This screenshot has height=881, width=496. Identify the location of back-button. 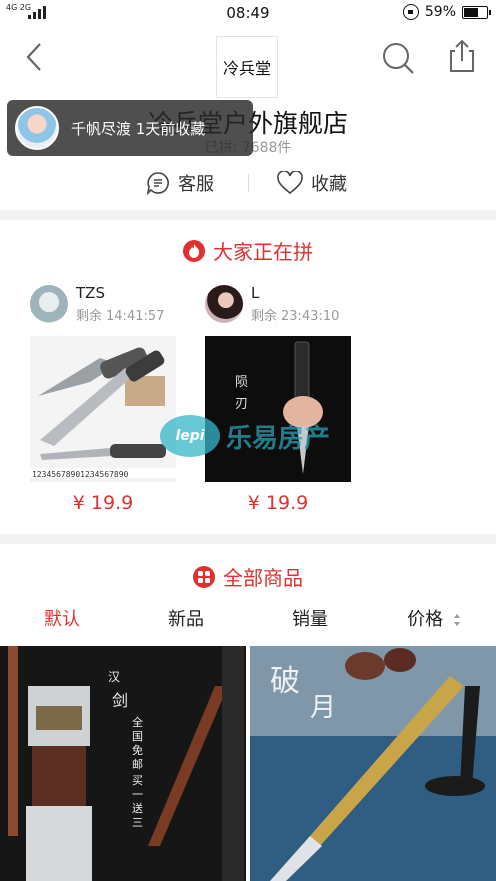
(35, 57).